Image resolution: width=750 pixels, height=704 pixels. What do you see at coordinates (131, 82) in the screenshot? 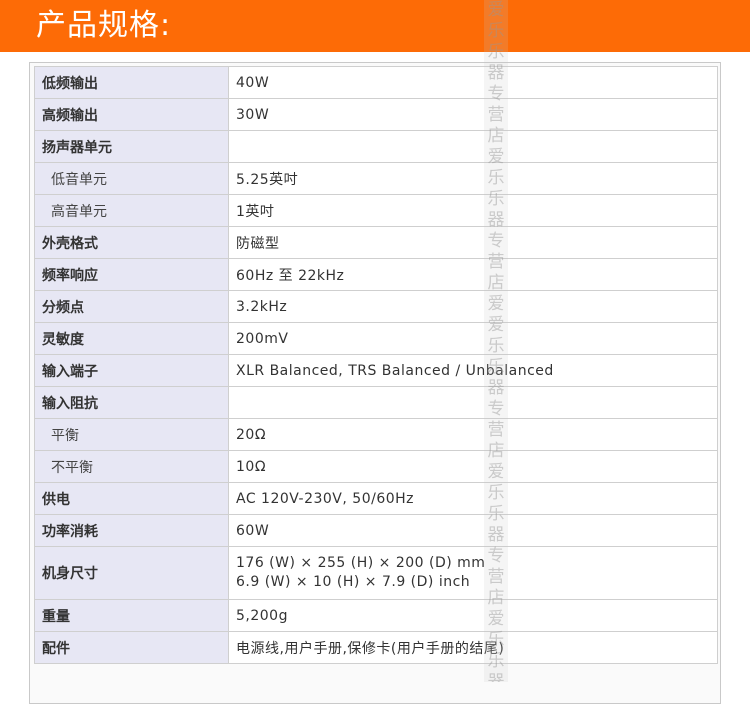
I see `spec-label: 低频输出` at bounding box center [131, 82].